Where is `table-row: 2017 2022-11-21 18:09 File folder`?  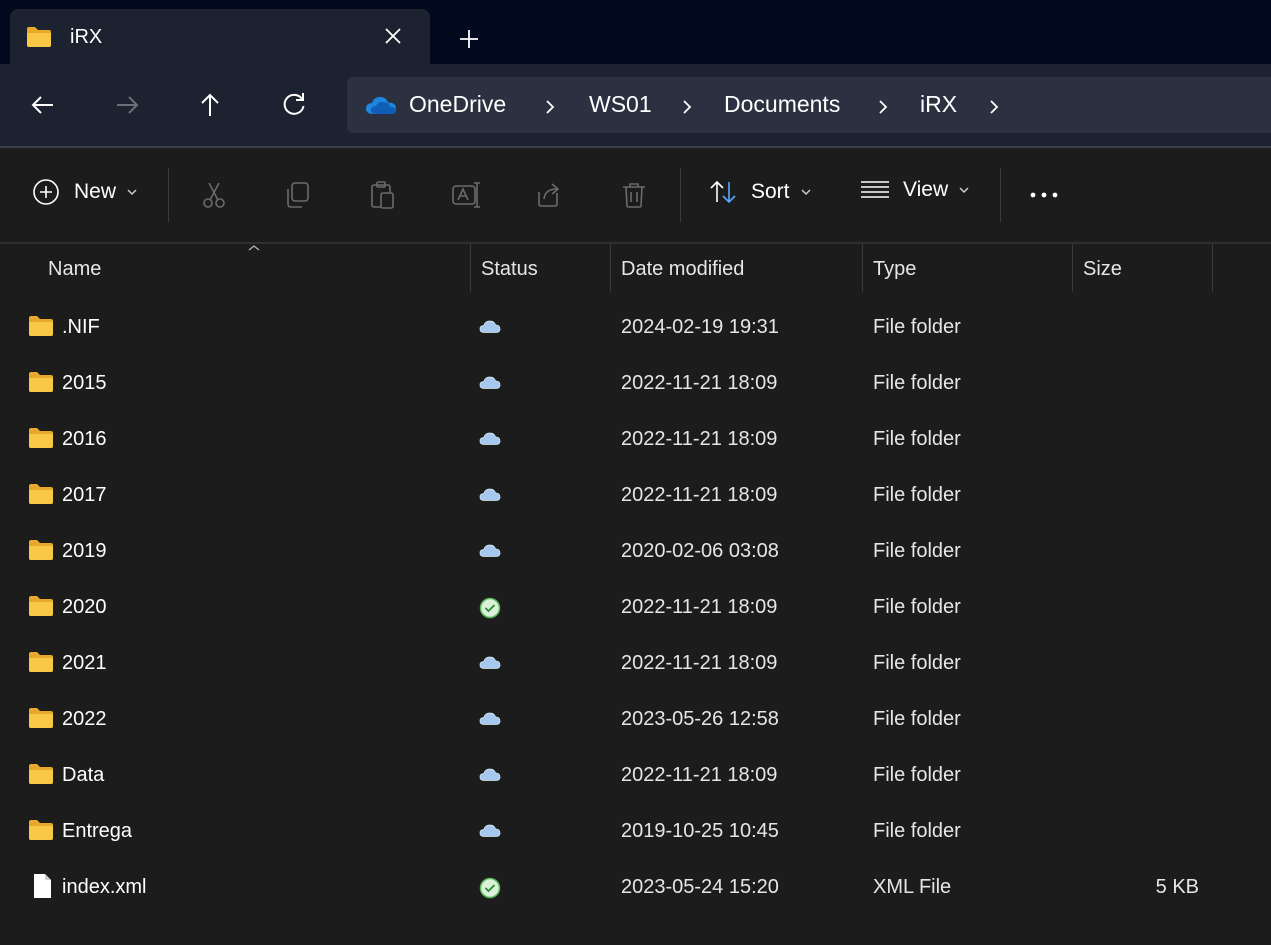 table-row: 2017 2022-11-21 18:09 File folder is located at coordinates (635, 496).